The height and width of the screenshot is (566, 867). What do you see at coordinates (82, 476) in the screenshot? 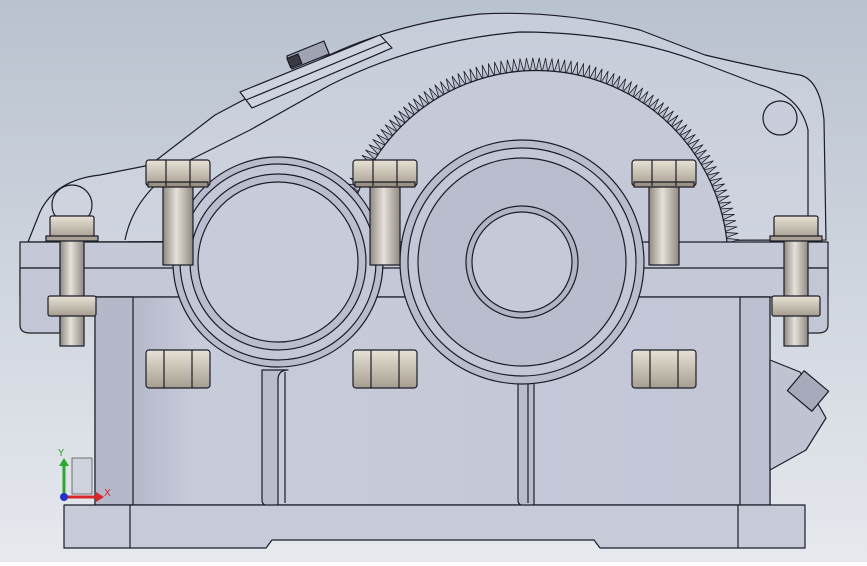
I see `triad-plane` at bounding box center [82, 476].